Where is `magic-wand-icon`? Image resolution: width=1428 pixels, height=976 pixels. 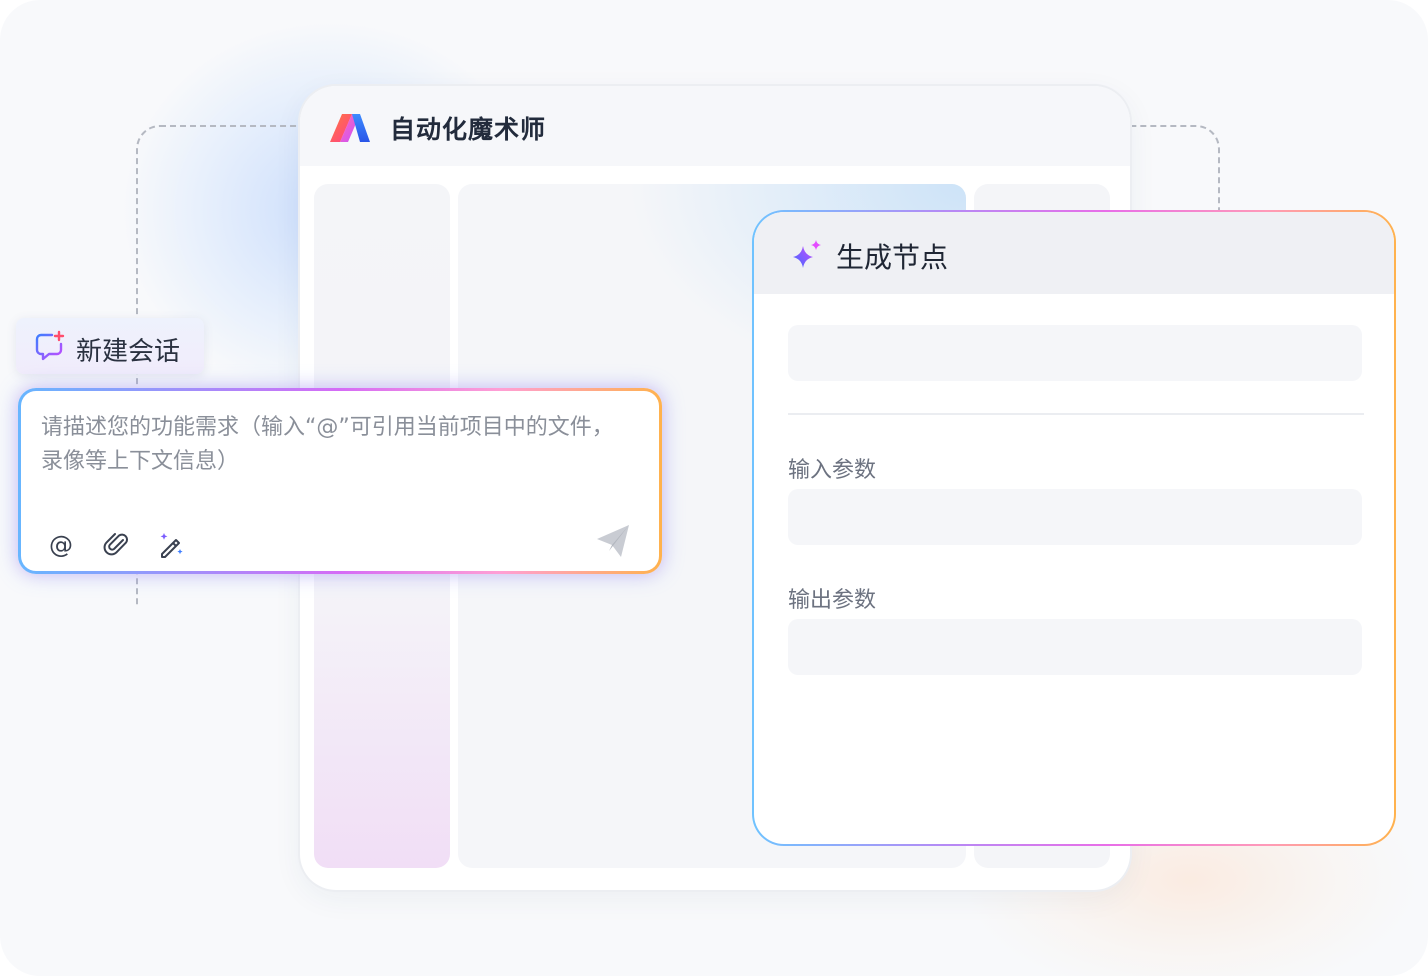
magic-wand-icon is located at coordinates (171, 545).